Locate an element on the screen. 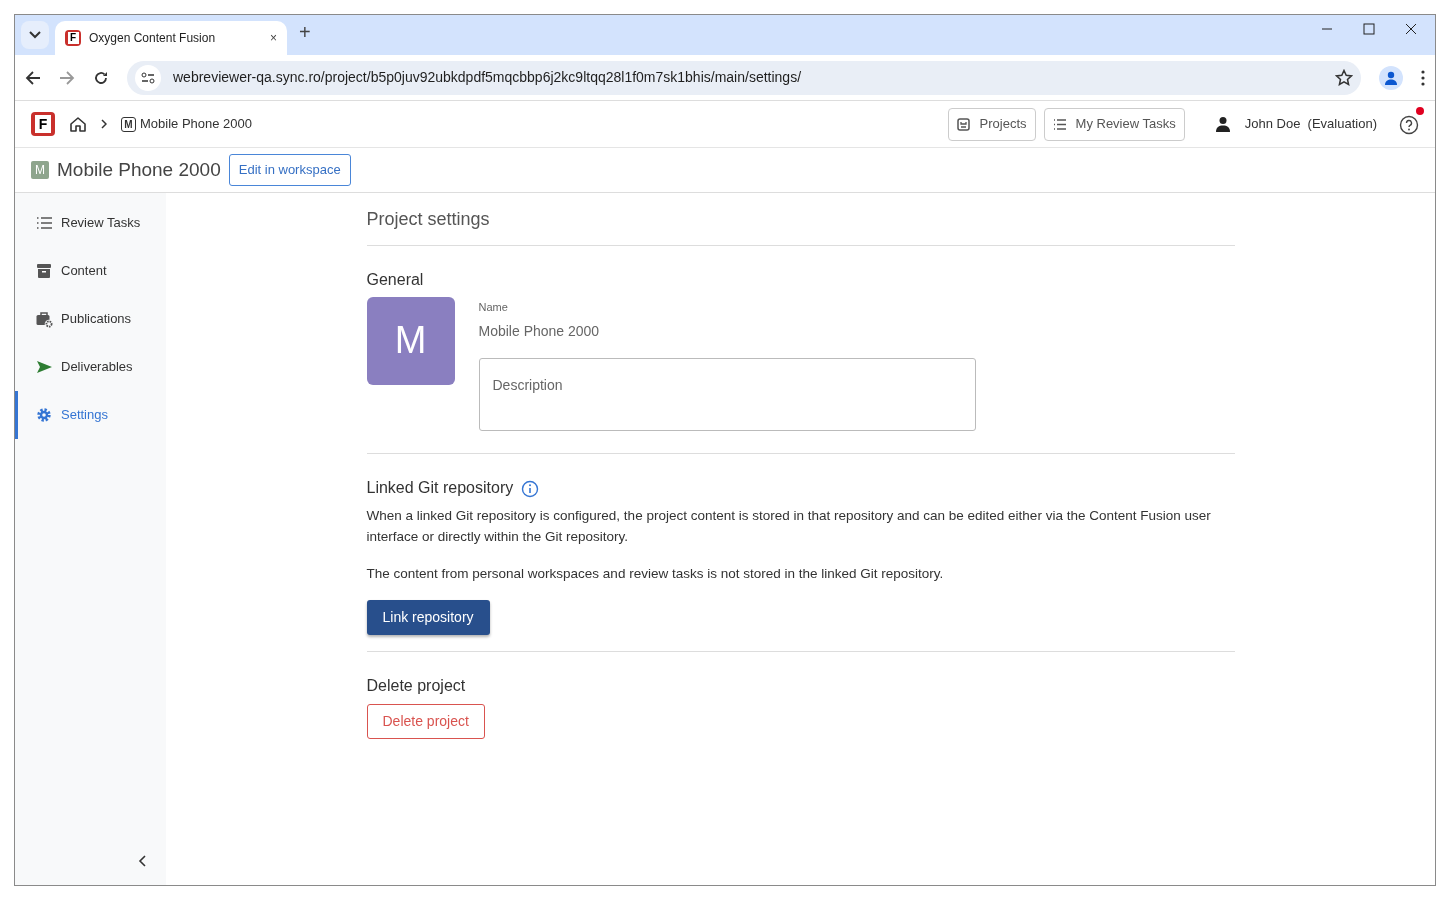 The height and width of the screenshot is (900, 1450). maximize-icon is located at coordinates (1369, 29).